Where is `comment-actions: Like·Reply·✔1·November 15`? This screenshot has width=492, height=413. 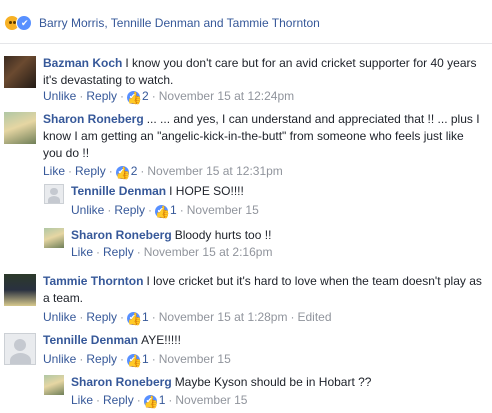 comment-actions: Like·Reply·✔1·November 15 is located at coordinates (159, 400).